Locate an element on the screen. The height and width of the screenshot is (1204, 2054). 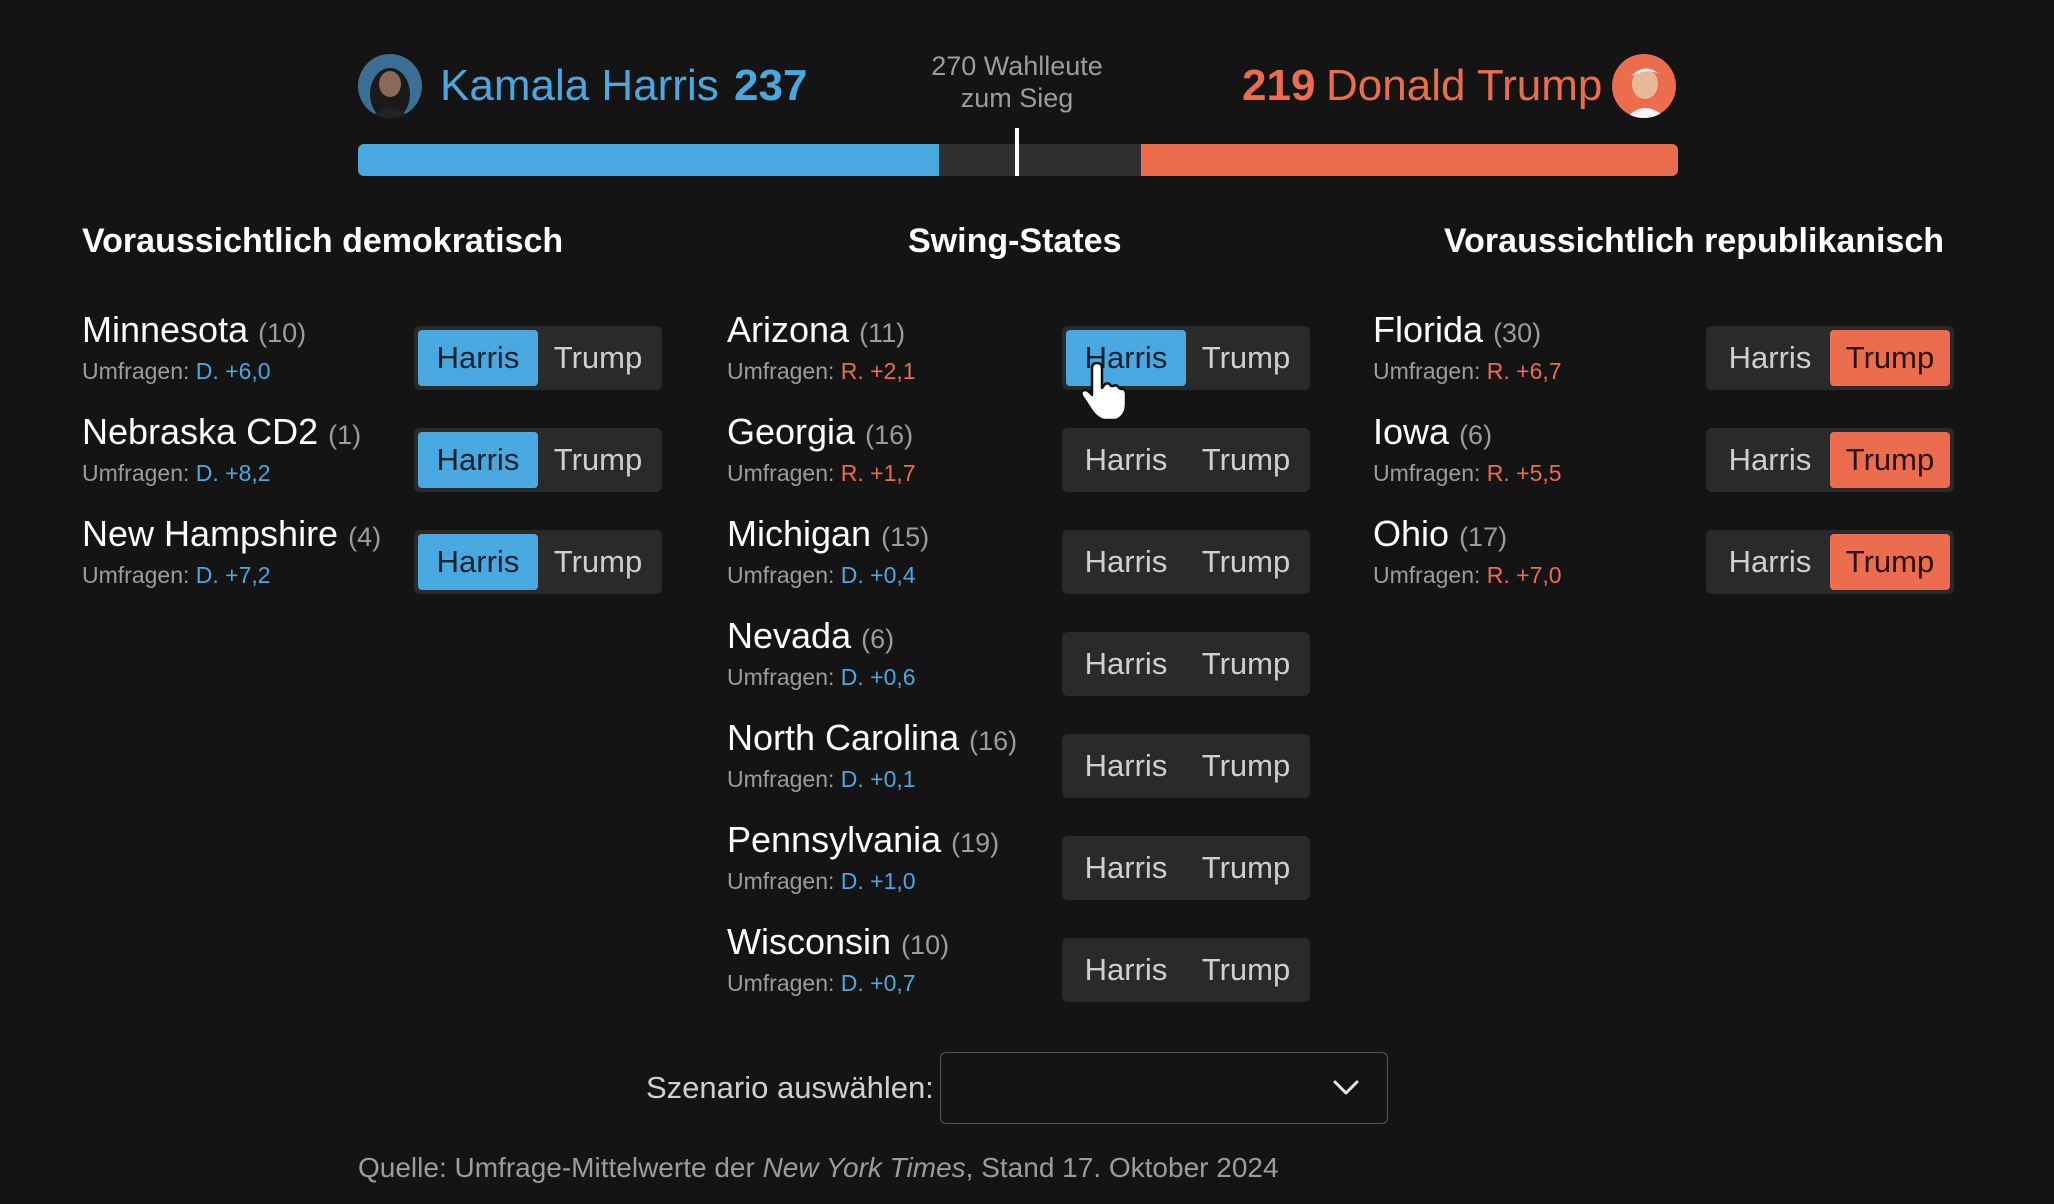
state-electors: (15) is located at coordinates (905, 537).